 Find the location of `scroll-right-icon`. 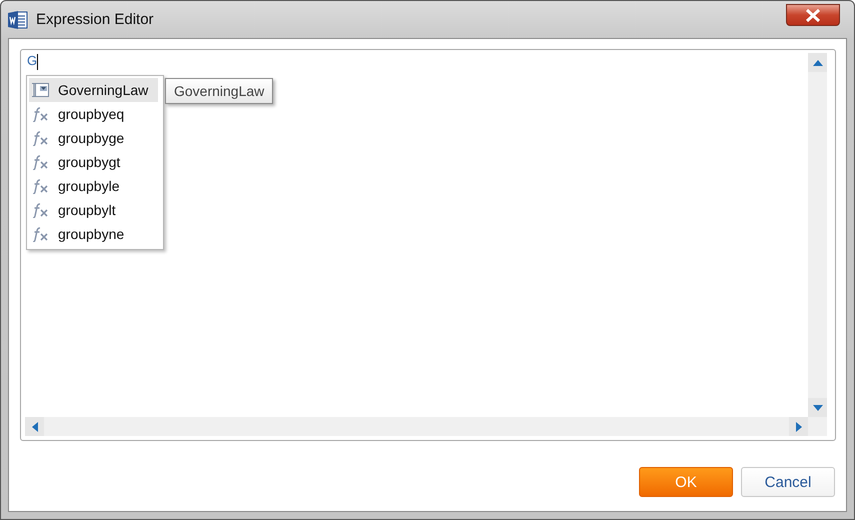

scroll-right-icon is located at coordinates (798, 426).